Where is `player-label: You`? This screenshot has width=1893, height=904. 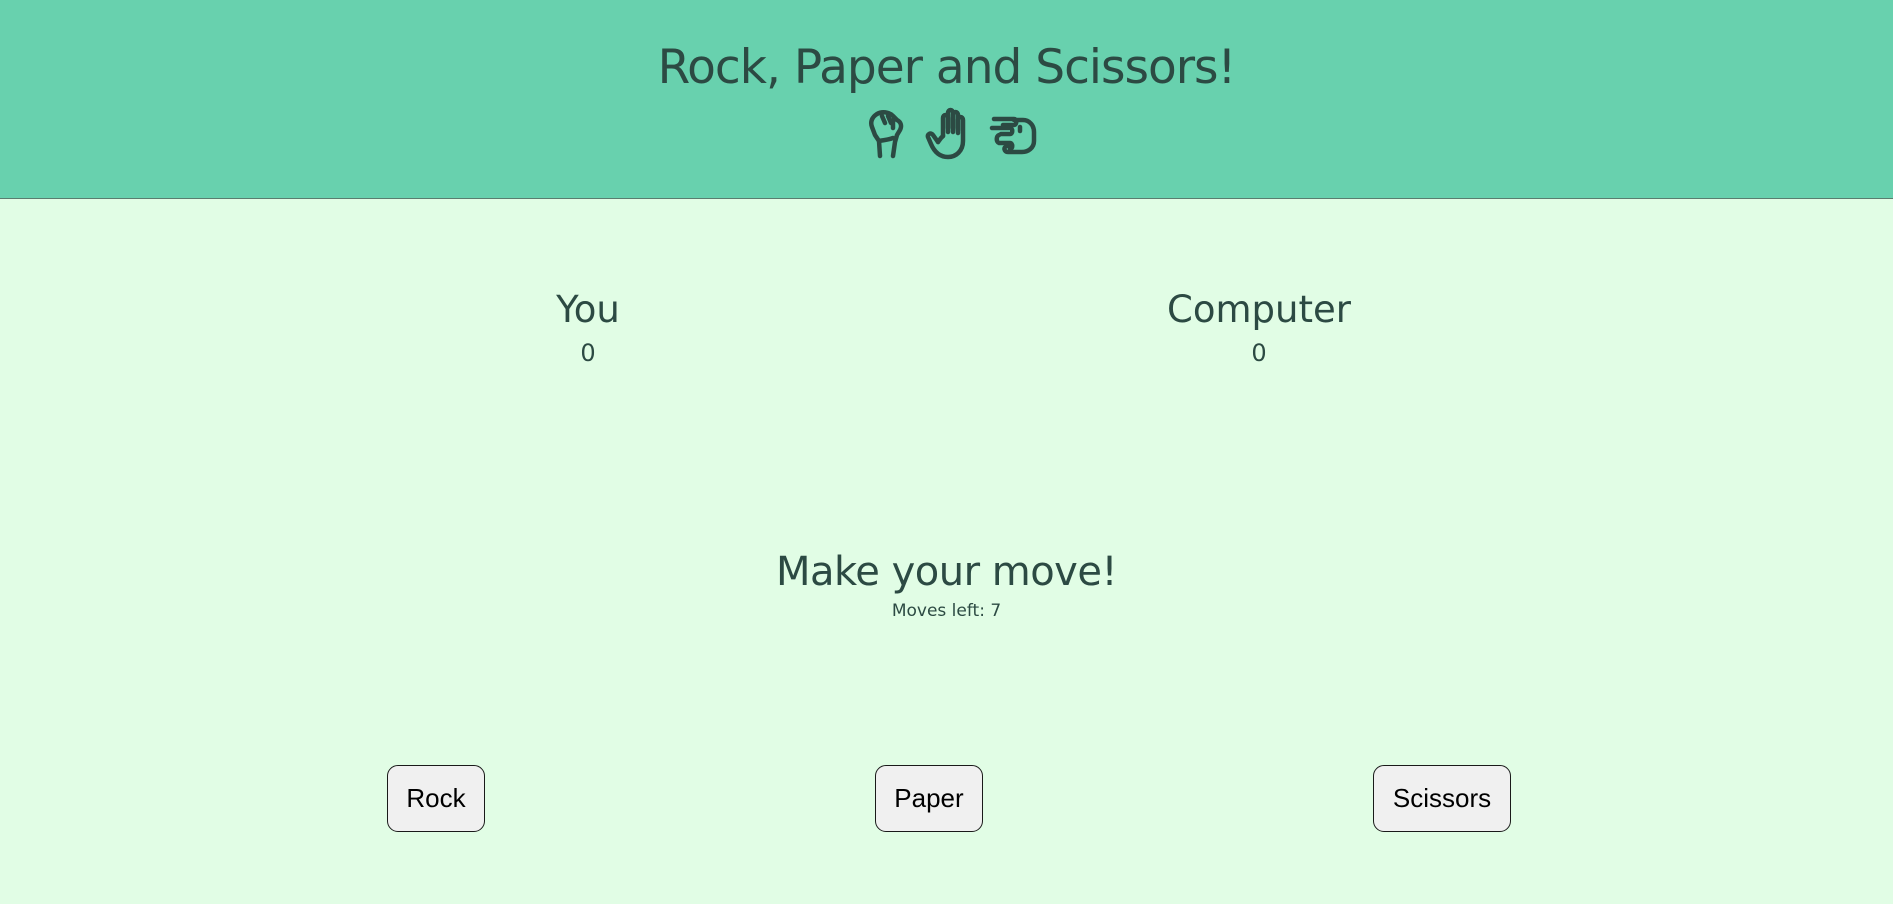
player-label: You is located at coordinates (588, 309).